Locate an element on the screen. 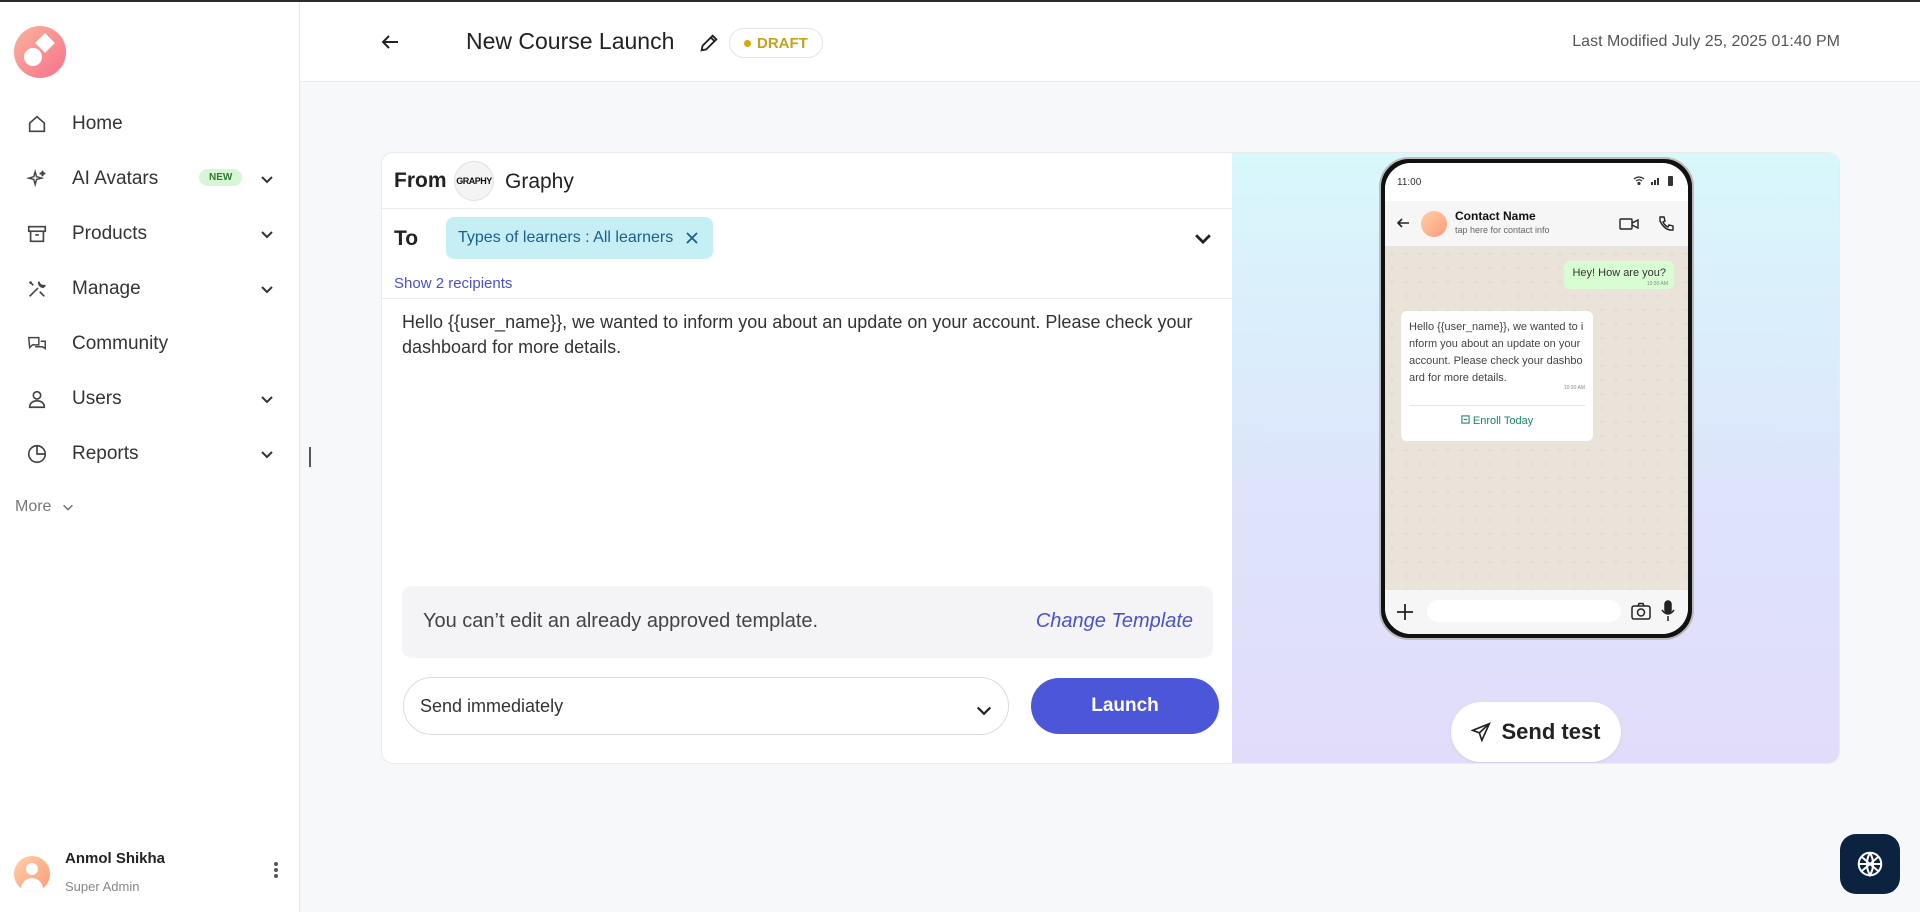  pencil-icon is located at coordinates (709, 43).